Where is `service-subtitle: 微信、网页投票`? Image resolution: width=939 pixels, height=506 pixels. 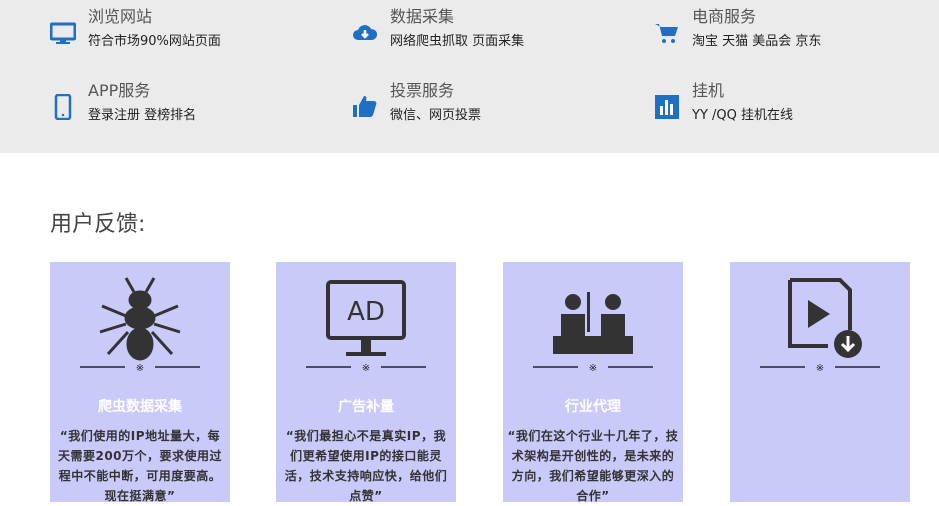
service-subtitle: 微信、网页投票 is located at coordinates (436, 115).